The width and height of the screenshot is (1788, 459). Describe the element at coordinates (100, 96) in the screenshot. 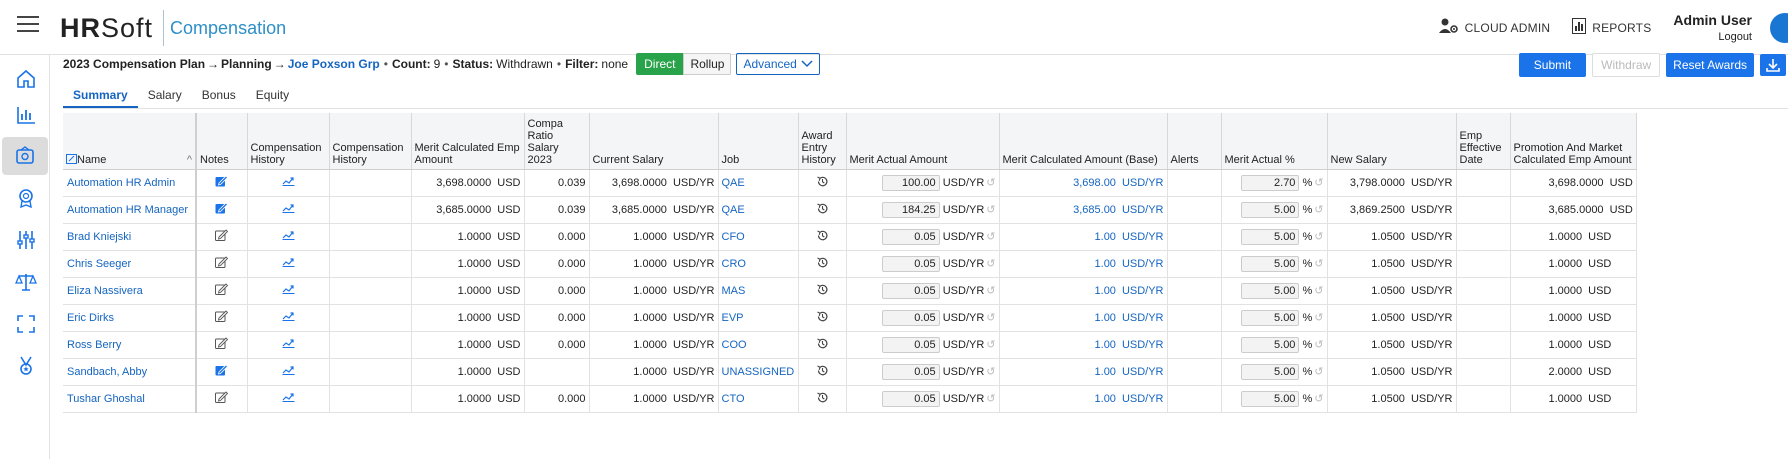

I see `tab-summary: Summary` at that location.